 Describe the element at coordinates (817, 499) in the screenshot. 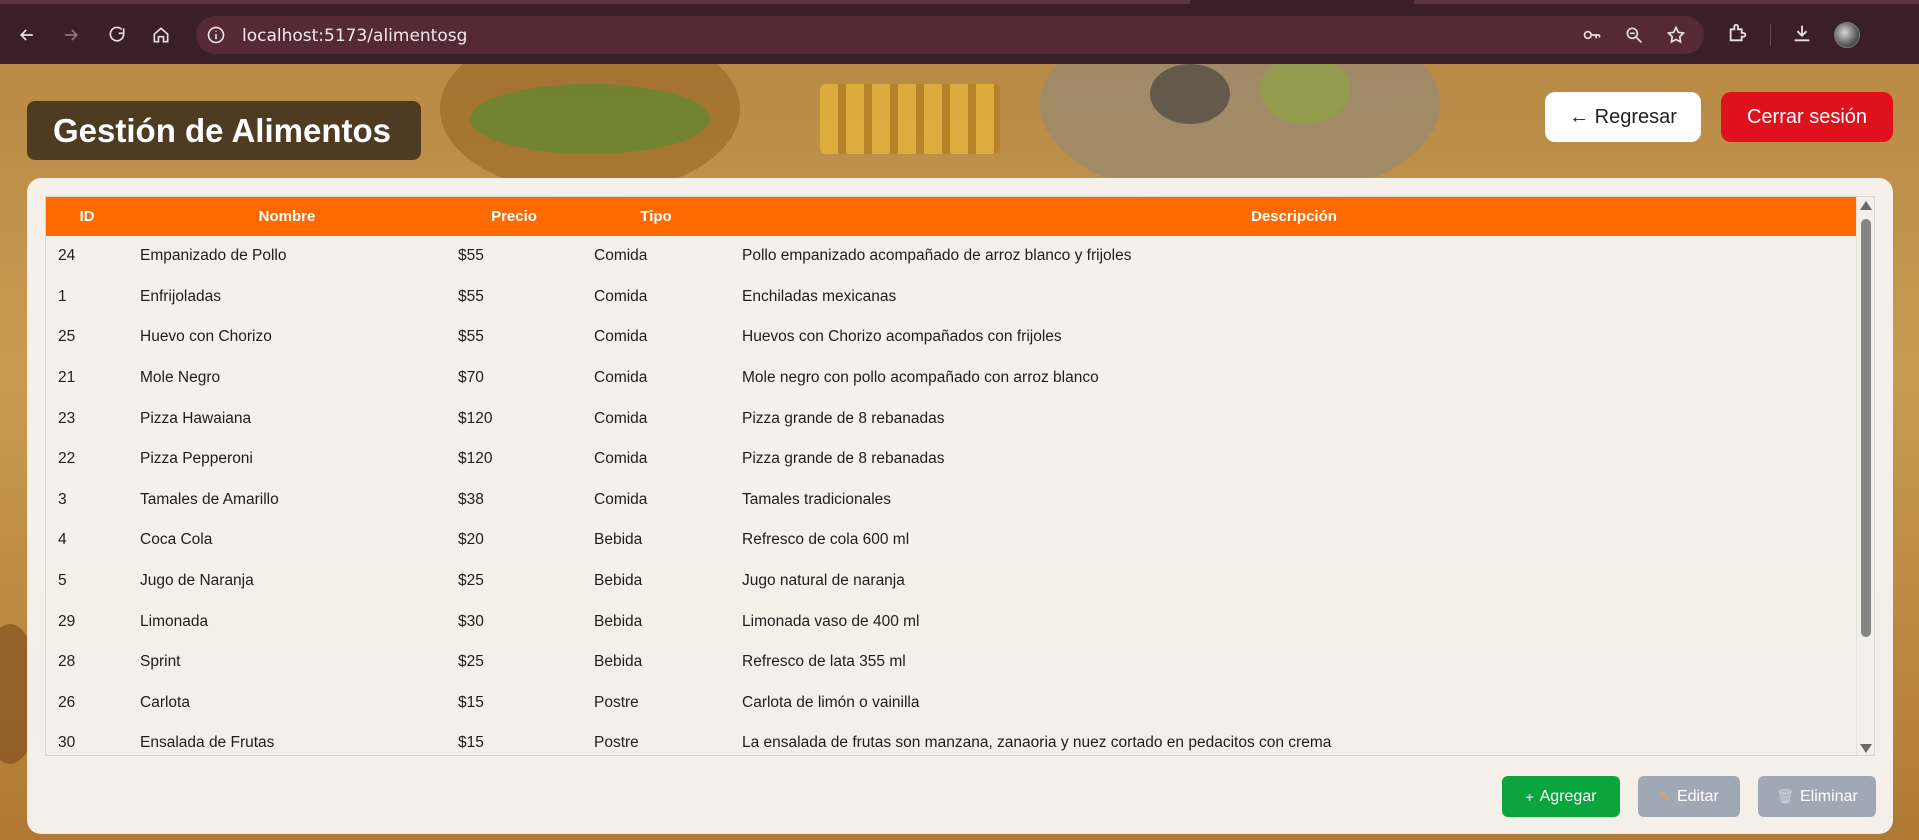

I see `cell-descripcion: Tamales tradicionales` at that location.